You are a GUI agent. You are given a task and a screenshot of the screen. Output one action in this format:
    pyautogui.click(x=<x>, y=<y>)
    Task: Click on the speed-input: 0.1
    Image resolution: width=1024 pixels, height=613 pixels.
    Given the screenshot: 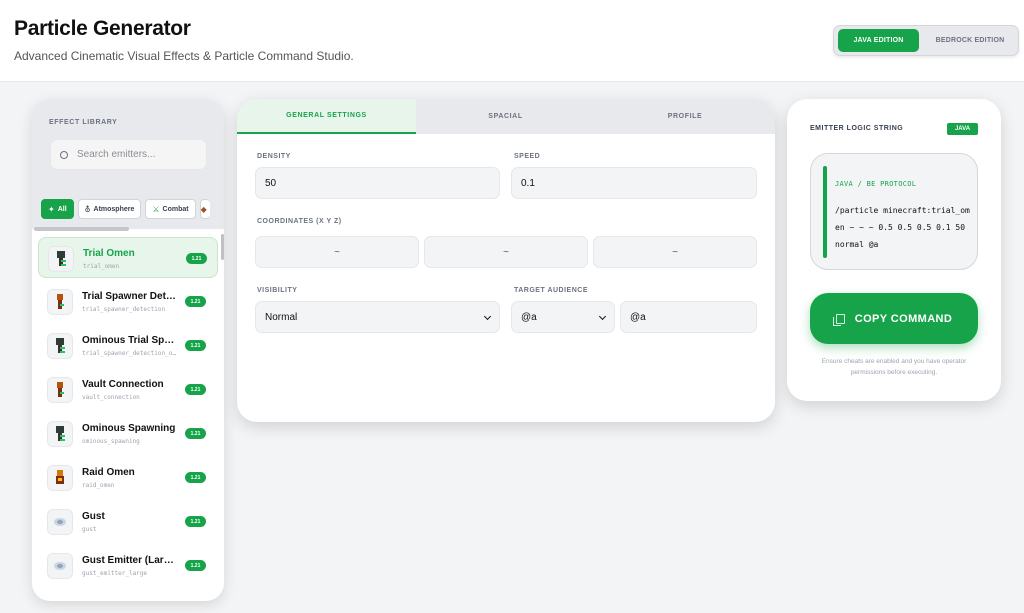 What is the action you would take?
    pyautogui.click(x=634, y=183)
    